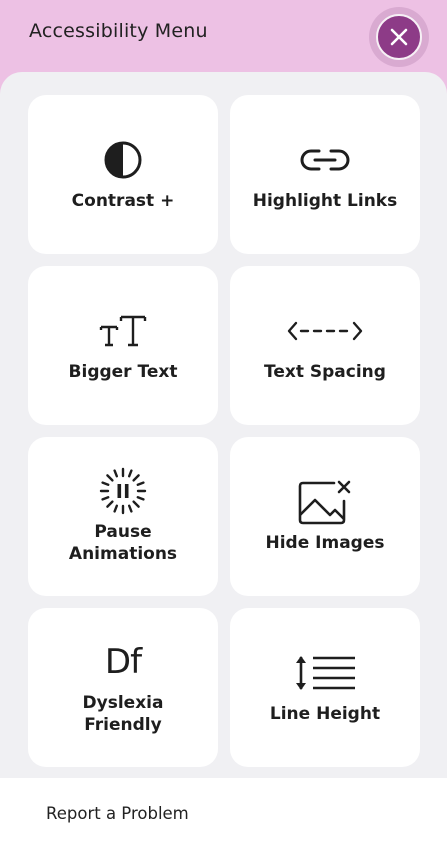 Image resolution: width=447 pixels, height=852 pixels. Describe the element at coordinates (325, 713) in the screenshot. I see `tile-label: Line Height` at that location.